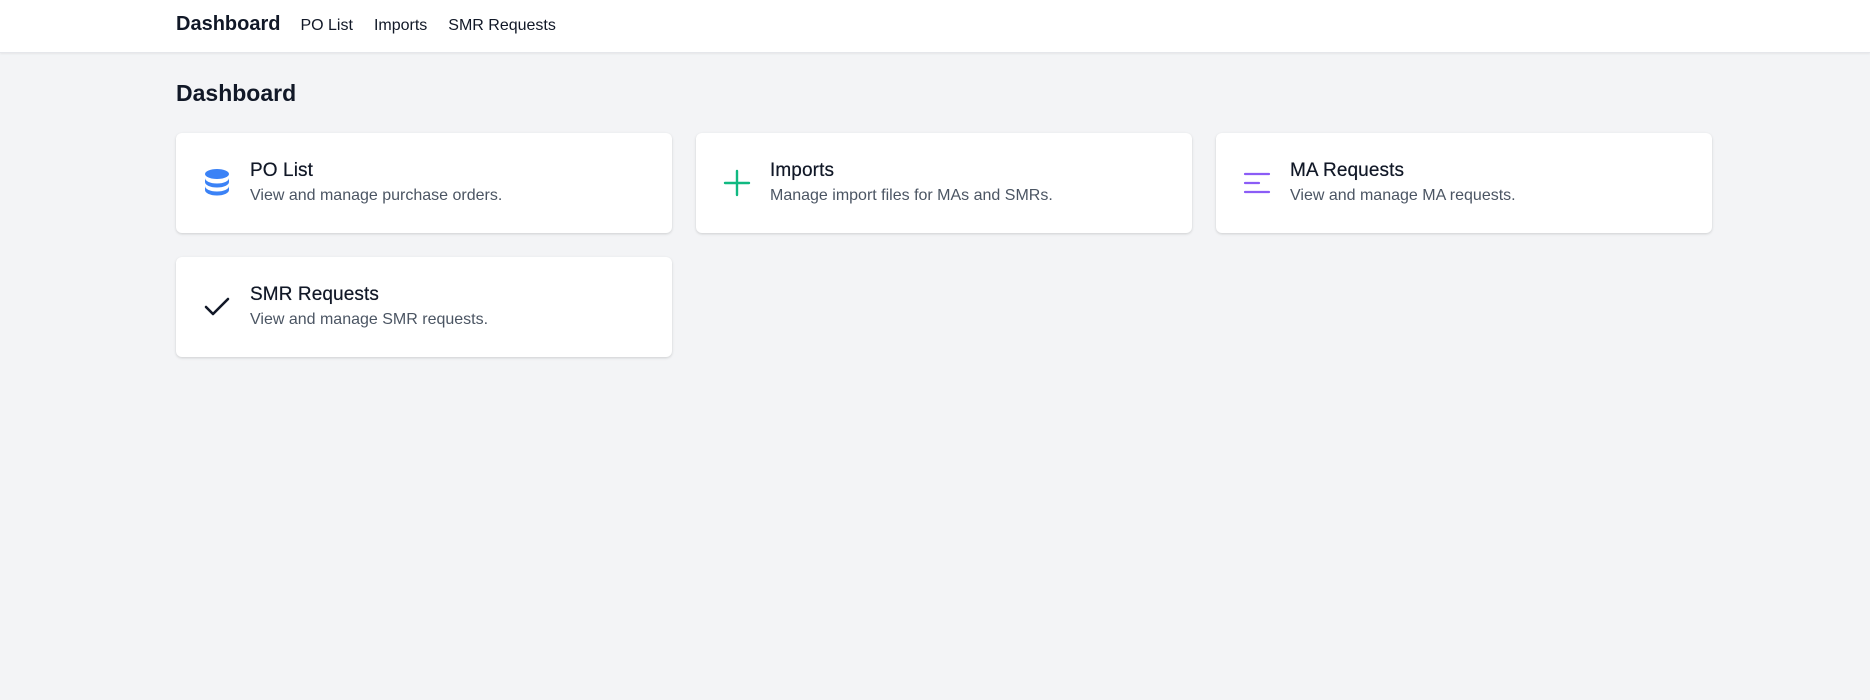 This screenshot has height=700, width=1870. I want to click on top-navbar: Dashboard PO List Imports SMR Requests, so click(935, 26).